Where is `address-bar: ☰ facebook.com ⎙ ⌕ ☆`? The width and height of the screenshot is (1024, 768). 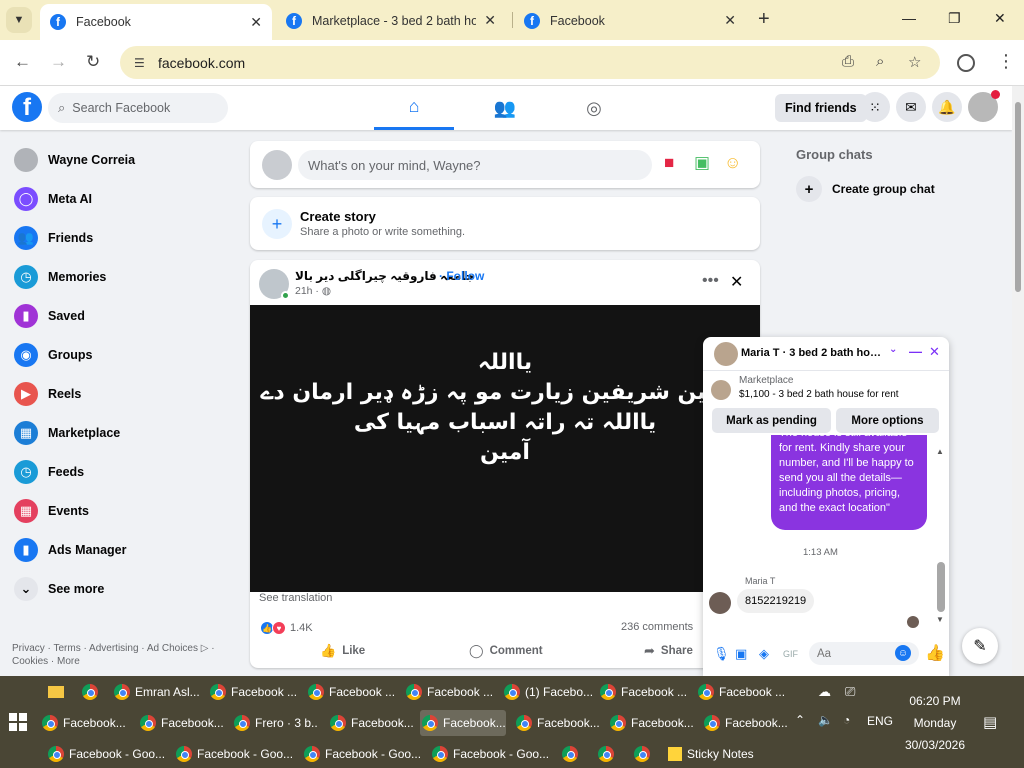
address-bar: ☰ facebook.com ⎙ ⌕ ☆ is located at coordinates (530, 62).